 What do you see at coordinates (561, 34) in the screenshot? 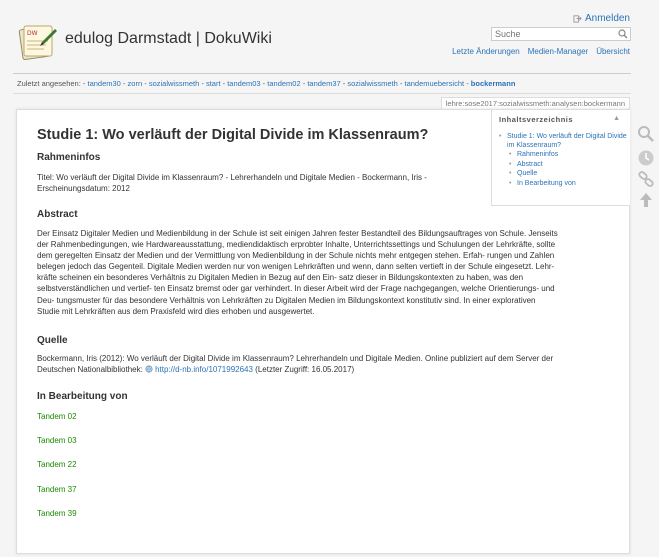
I see `search-input` at bounding box center [561, 34].